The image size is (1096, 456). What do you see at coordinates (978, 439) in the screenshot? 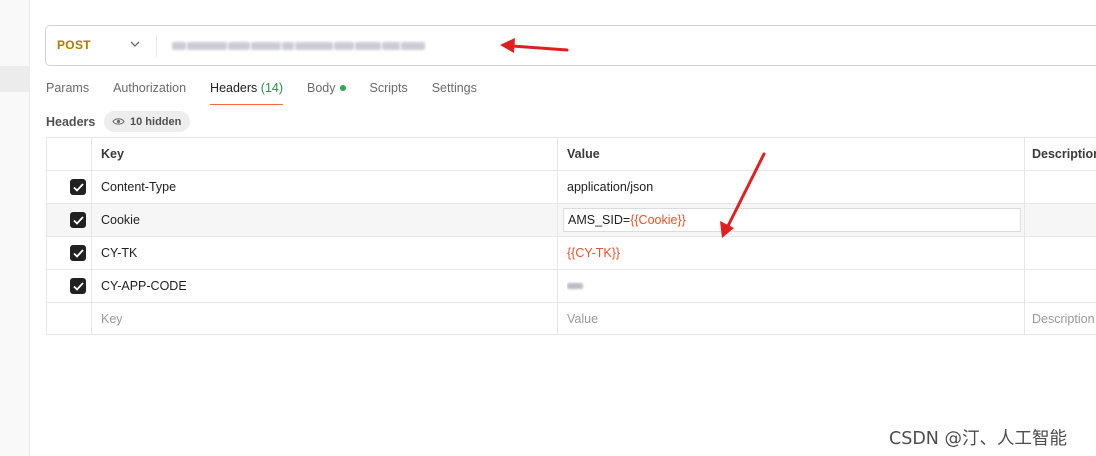
I see `watermark: CSDN @汀、人工智能` at bounding box center [978, 439].